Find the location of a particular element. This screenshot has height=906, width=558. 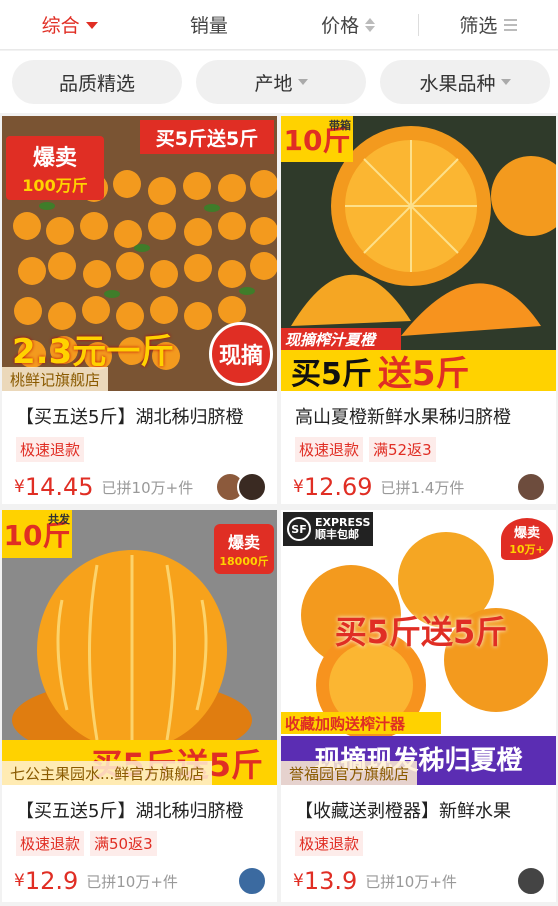

chip-label: 品质精选 is located at coordinates (96, 83).